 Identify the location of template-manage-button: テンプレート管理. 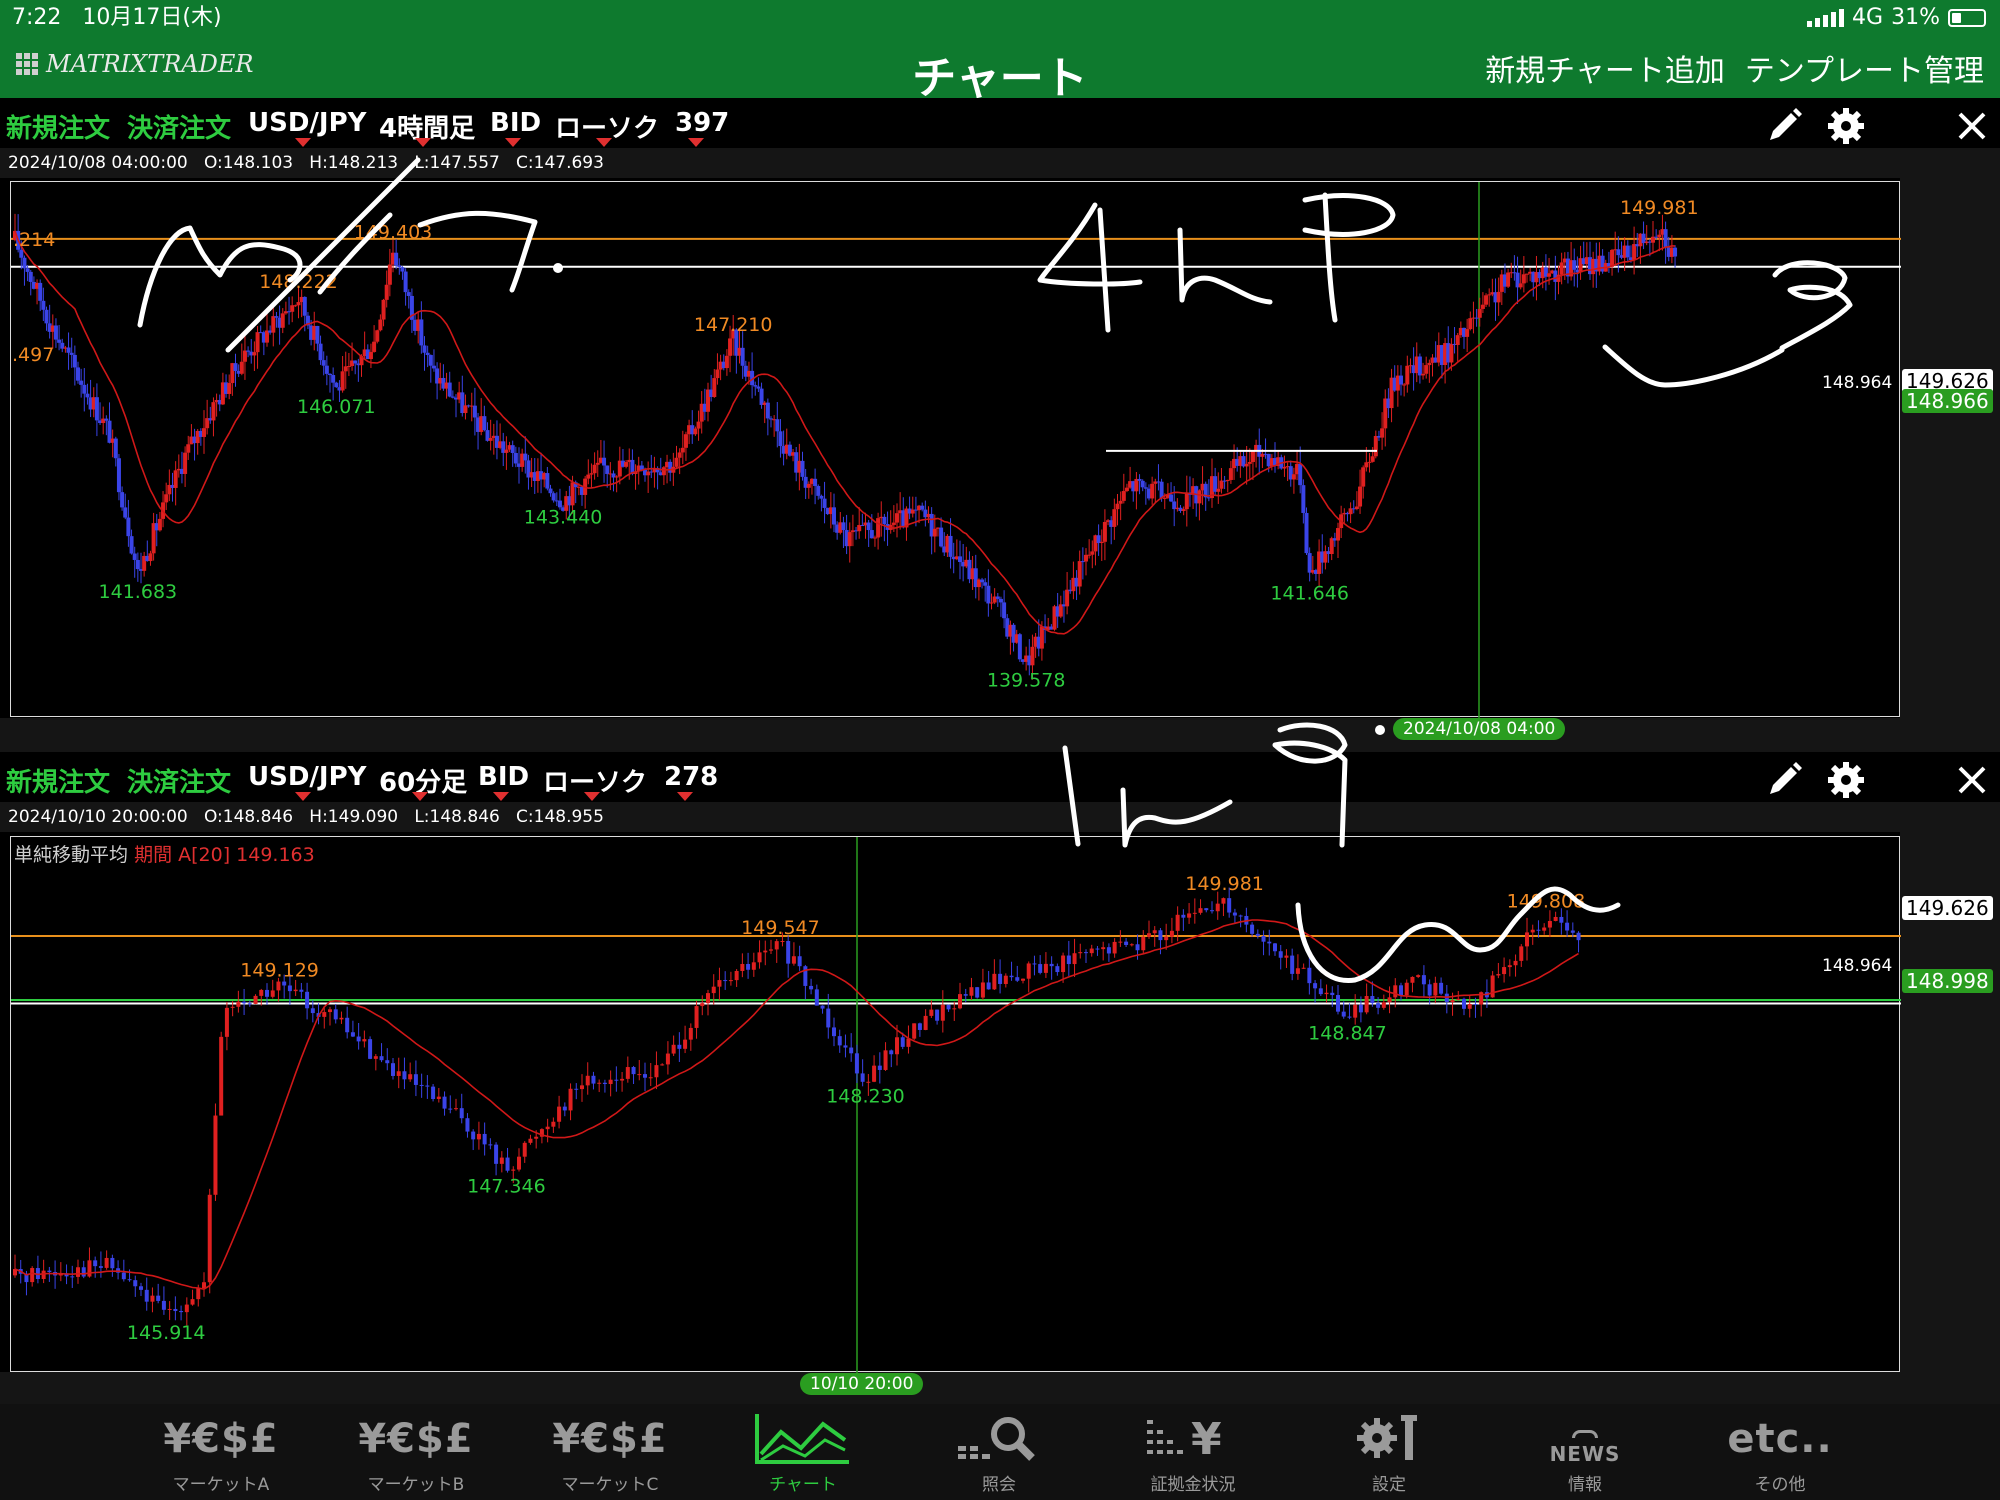
(1864, 68).